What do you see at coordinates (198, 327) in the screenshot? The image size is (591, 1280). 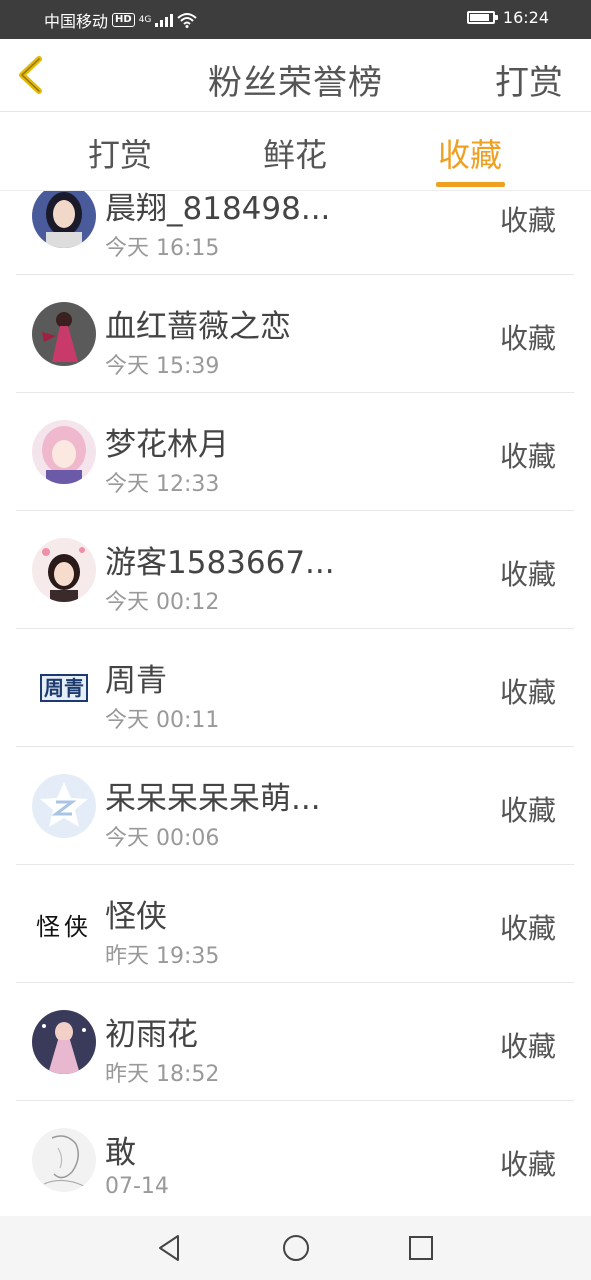 I see `user-name: 血红蔷薇之恋` at bounding box center [198, 327].